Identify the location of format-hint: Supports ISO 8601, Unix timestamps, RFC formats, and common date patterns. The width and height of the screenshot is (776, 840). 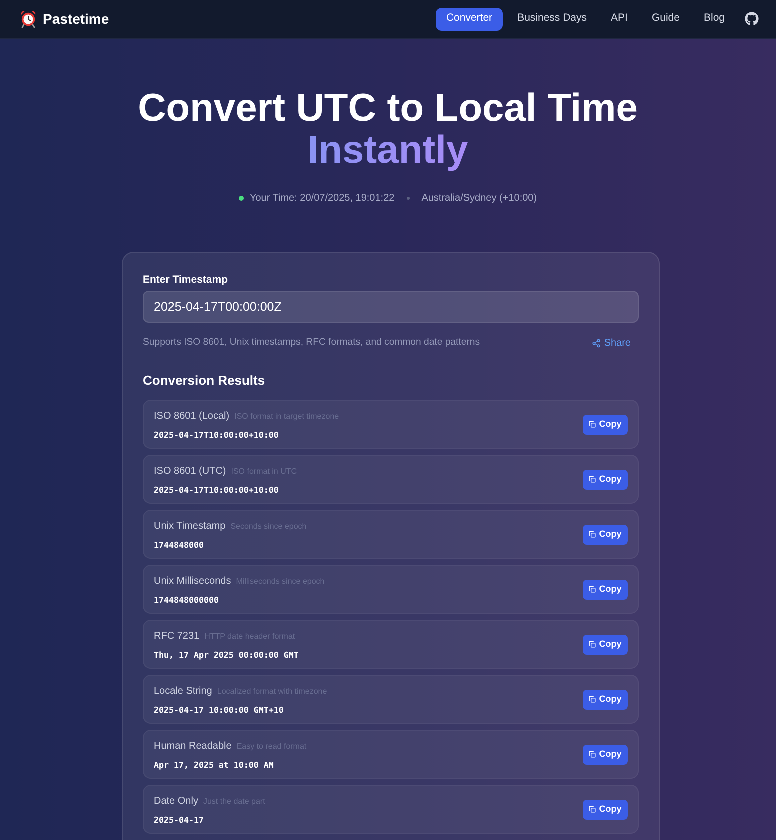
(311, 343).